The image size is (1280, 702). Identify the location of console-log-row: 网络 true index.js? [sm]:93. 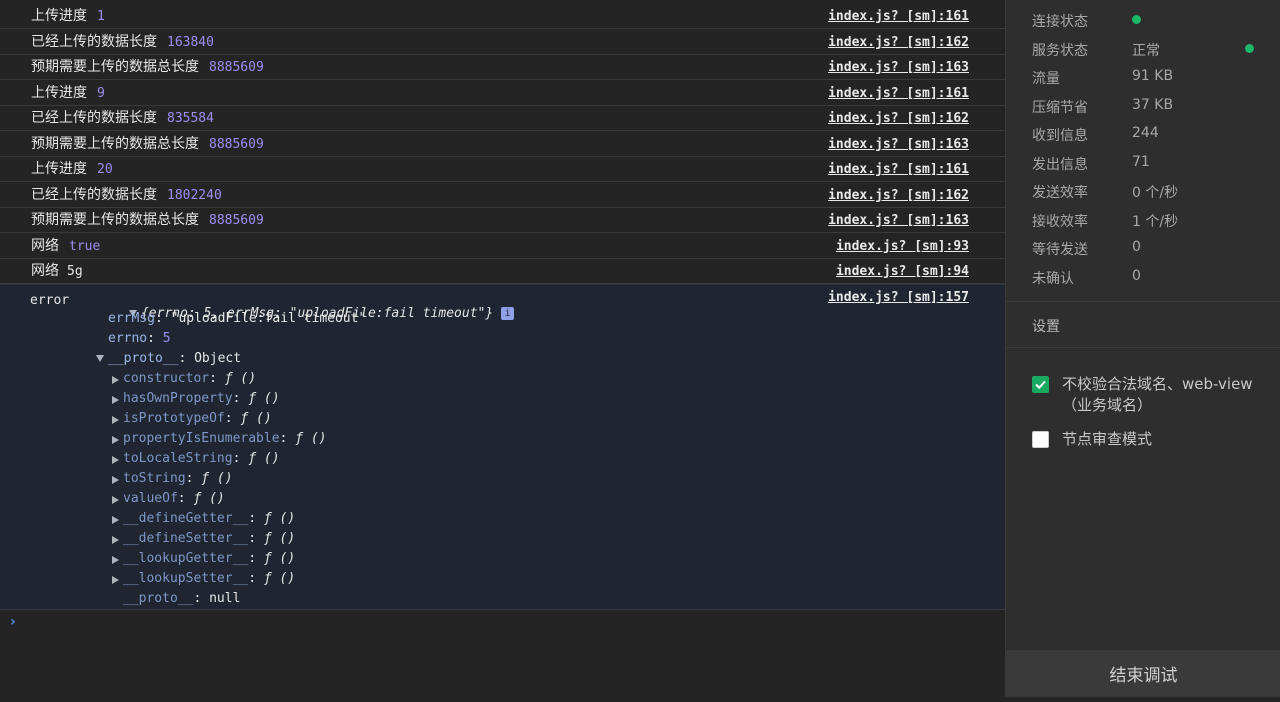
(502, 246).